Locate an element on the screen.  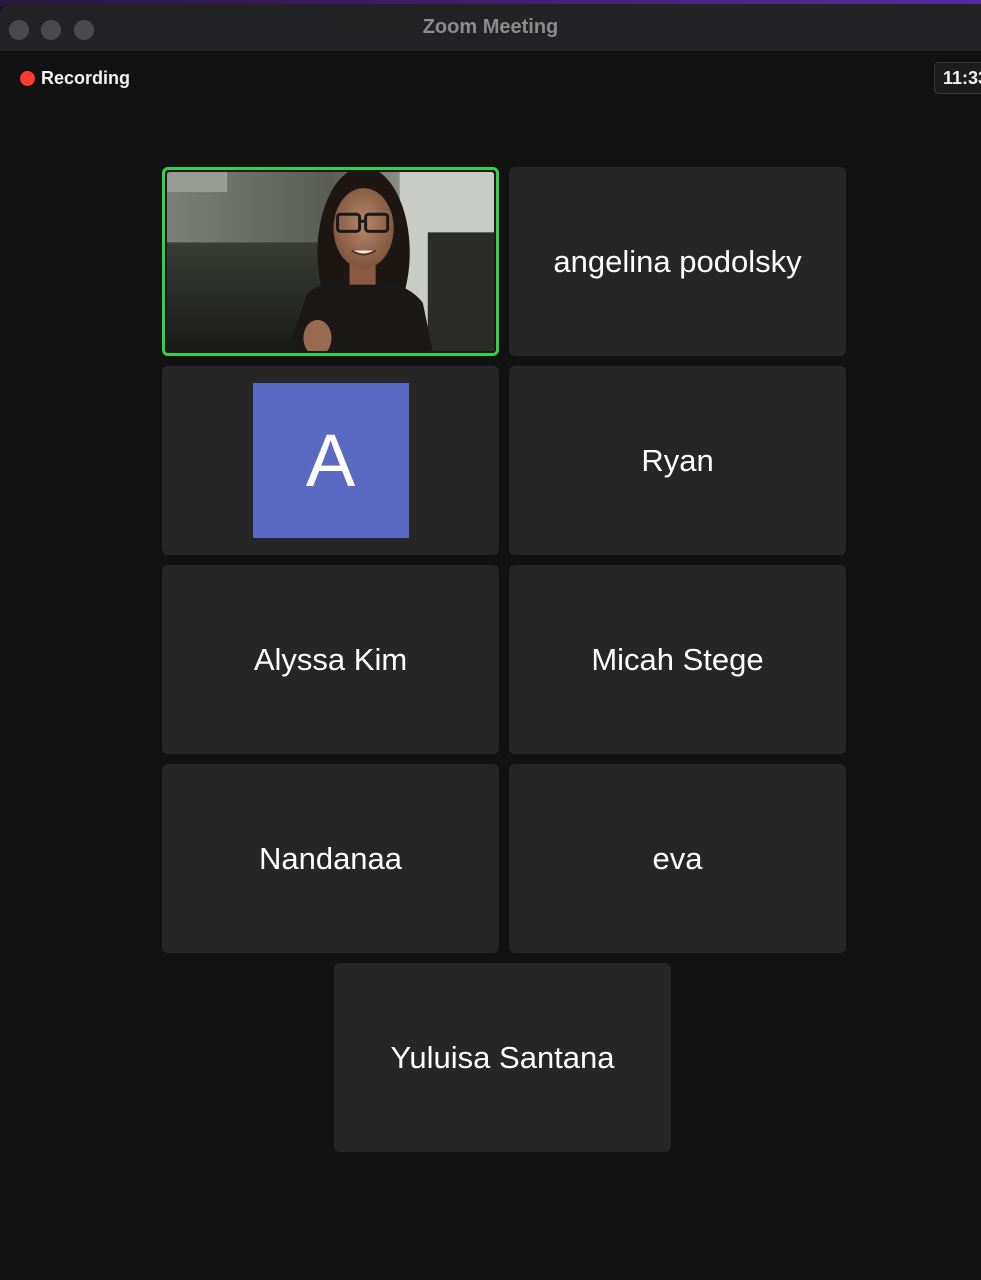
title-bar: Zoom Meeting is located at coordinates (490, 28).